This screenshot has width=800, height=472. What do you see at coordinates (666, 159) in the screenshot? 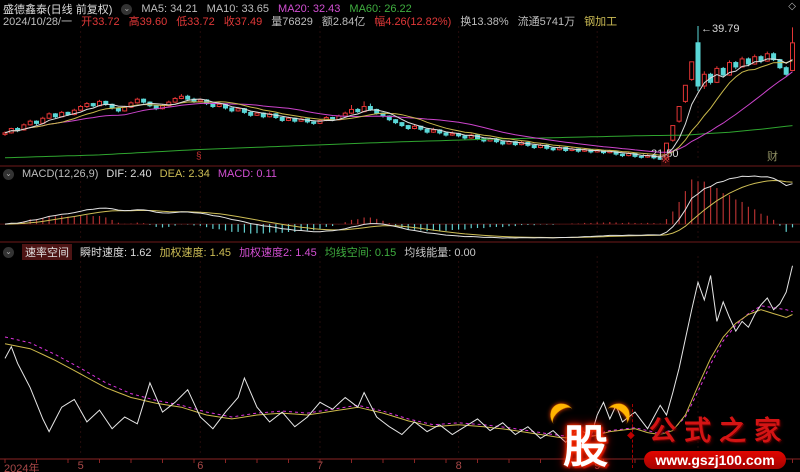
I see `ex-dividend-marker-icon: ※` at bounding box center [666, 159].